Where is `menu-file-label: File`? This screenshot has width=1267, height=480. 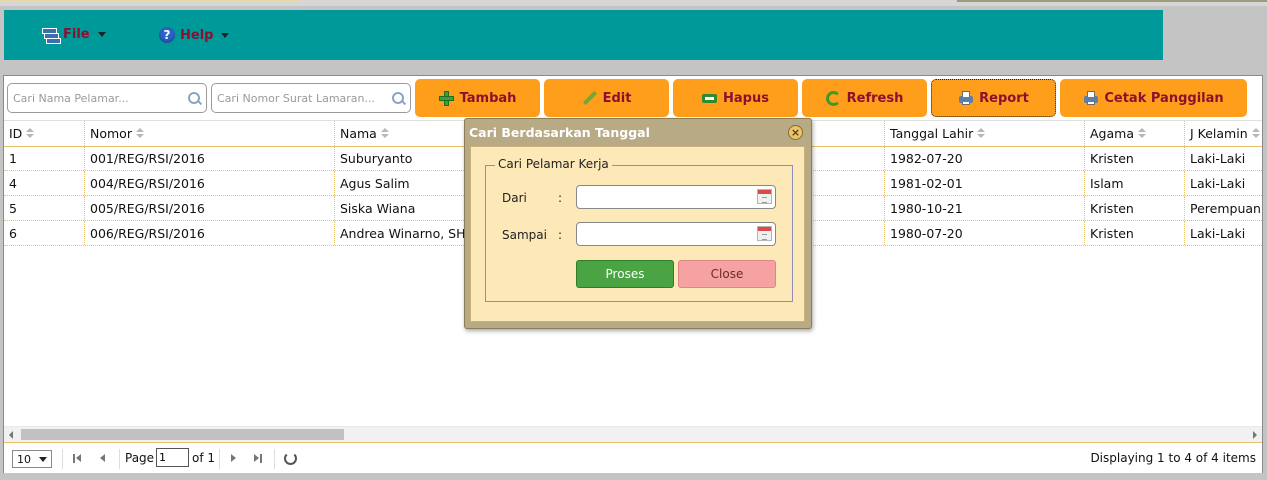 menu-file-label: File is located at coordinates (76, 34).